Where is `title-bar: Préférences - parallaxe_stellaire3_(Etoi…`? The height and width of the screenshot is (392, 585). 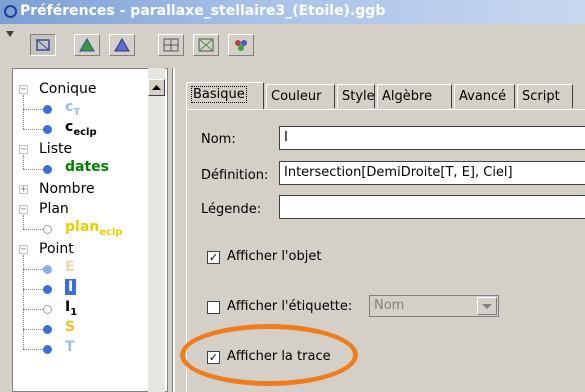
title-bar: Préférences - parallaxe_stellaire3_(Etoi… is located at coordinates (292, 12).